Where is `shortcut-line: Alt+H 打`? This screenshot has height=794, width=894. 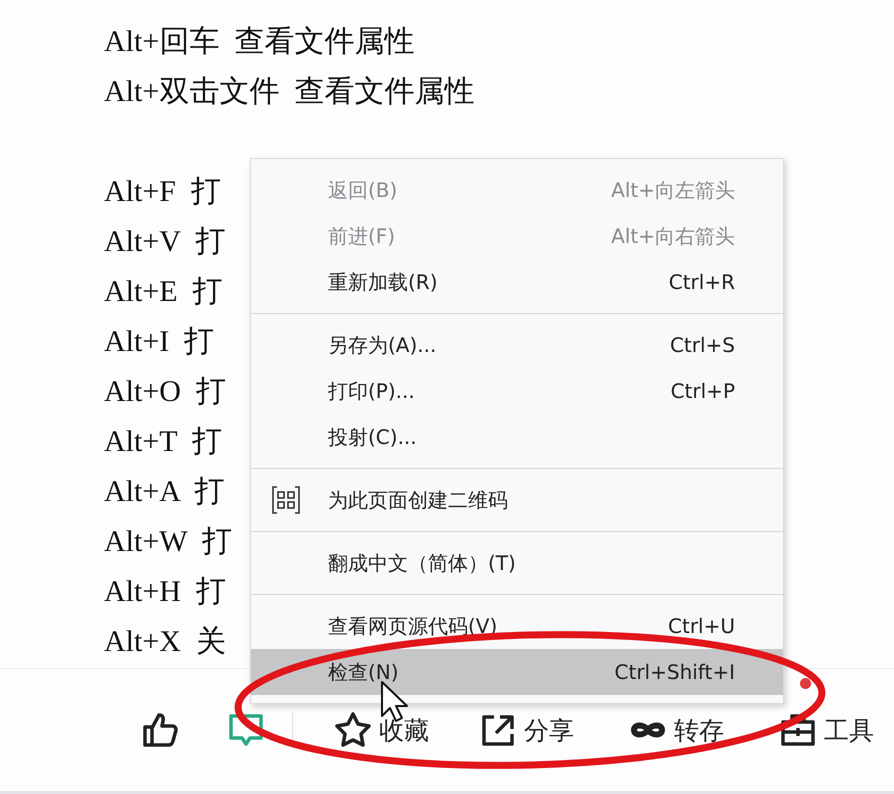
shortcut-line: Alt+H 打 is located at coordinates (165, 592).